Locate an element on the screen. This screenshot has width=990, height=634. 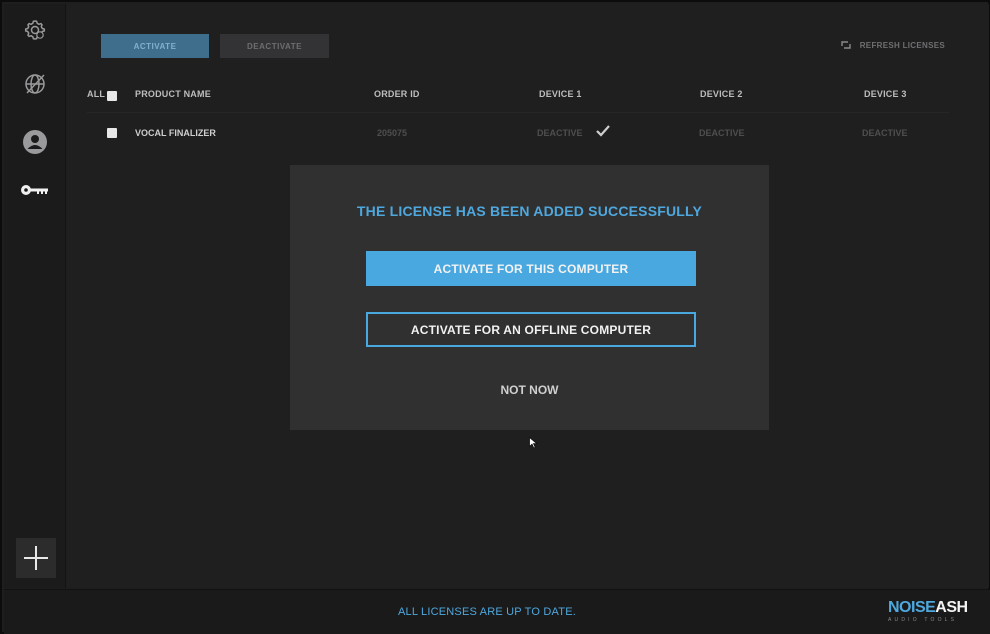
device-3-status: DEACTIVE is located at coordinates (885, 133).